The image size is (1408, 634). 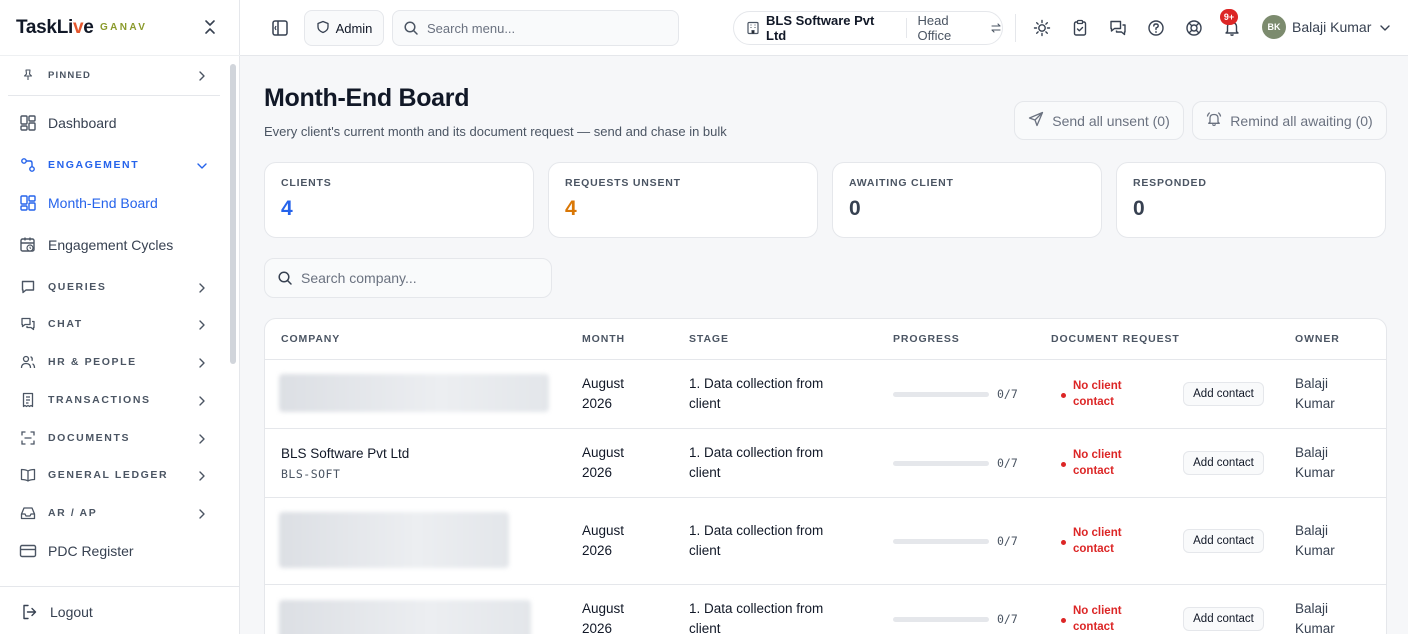 I want to click on notifications-badge: 9+, so click(x=1229, y=17).